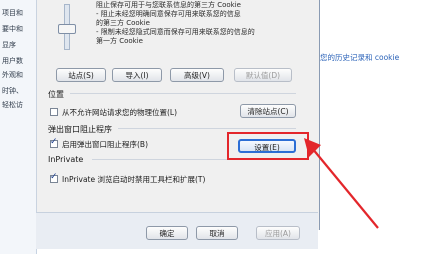 The height and width of the screenshot is (254, 445). Describe the element at coordinates (207, 128) in the screenshot. I see `popup-blocker-divider` at that location.